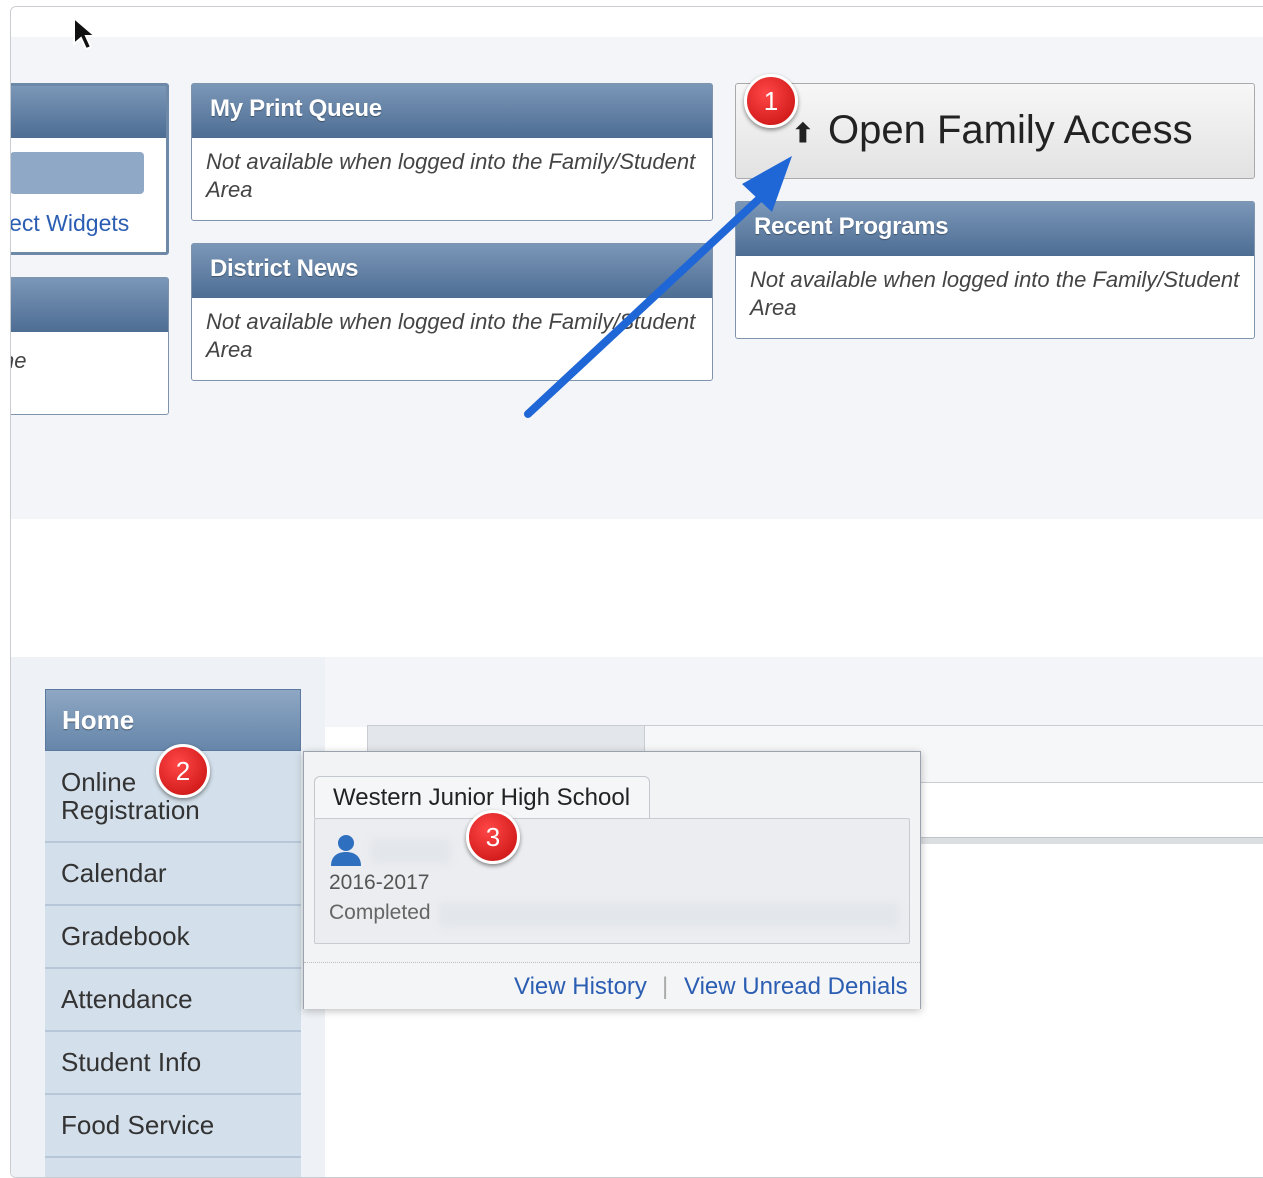 Image resolution: width=1263 pixels, height=1178 pixels. Describe the element at coordinates (771, 101) in the screenshot. I see `step-badge-1: 1` at that location.